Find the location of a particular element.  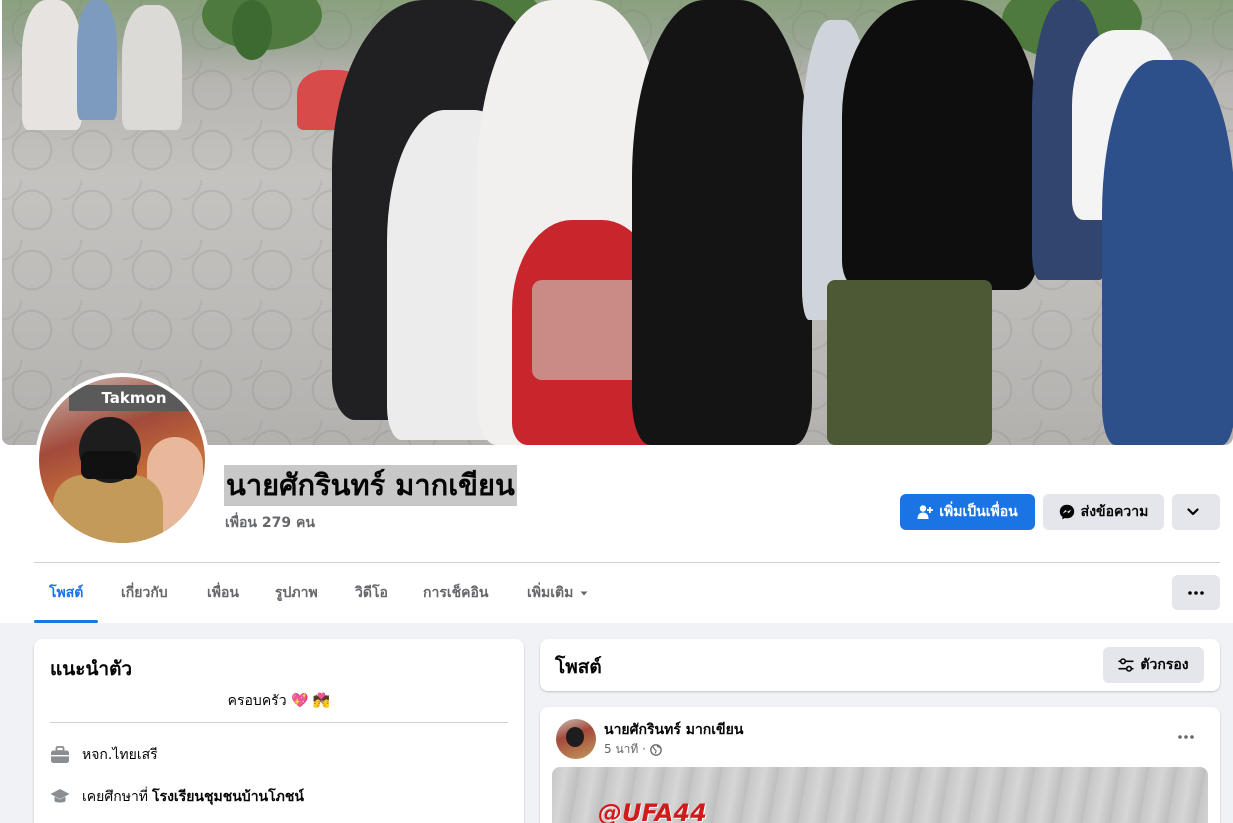

intro-work: หจก.ไทยเสรี is located at coordinates (104, 755).